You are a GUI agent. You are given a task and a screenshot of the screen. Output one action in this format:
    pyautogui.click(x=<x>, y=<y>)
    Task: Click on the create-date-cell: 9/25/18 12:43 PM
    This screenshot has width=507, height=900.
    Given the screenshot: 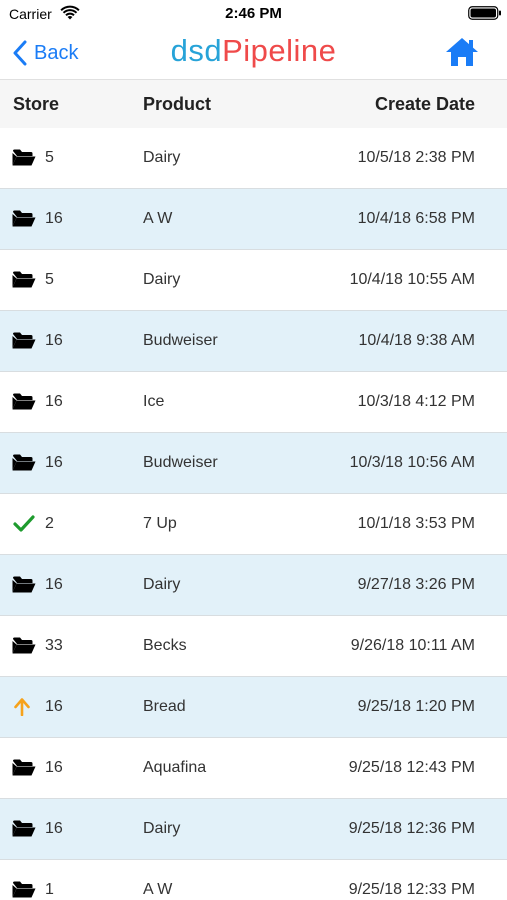 What is the action you would take?
    pyautogui.click(x=411, y=767)
    